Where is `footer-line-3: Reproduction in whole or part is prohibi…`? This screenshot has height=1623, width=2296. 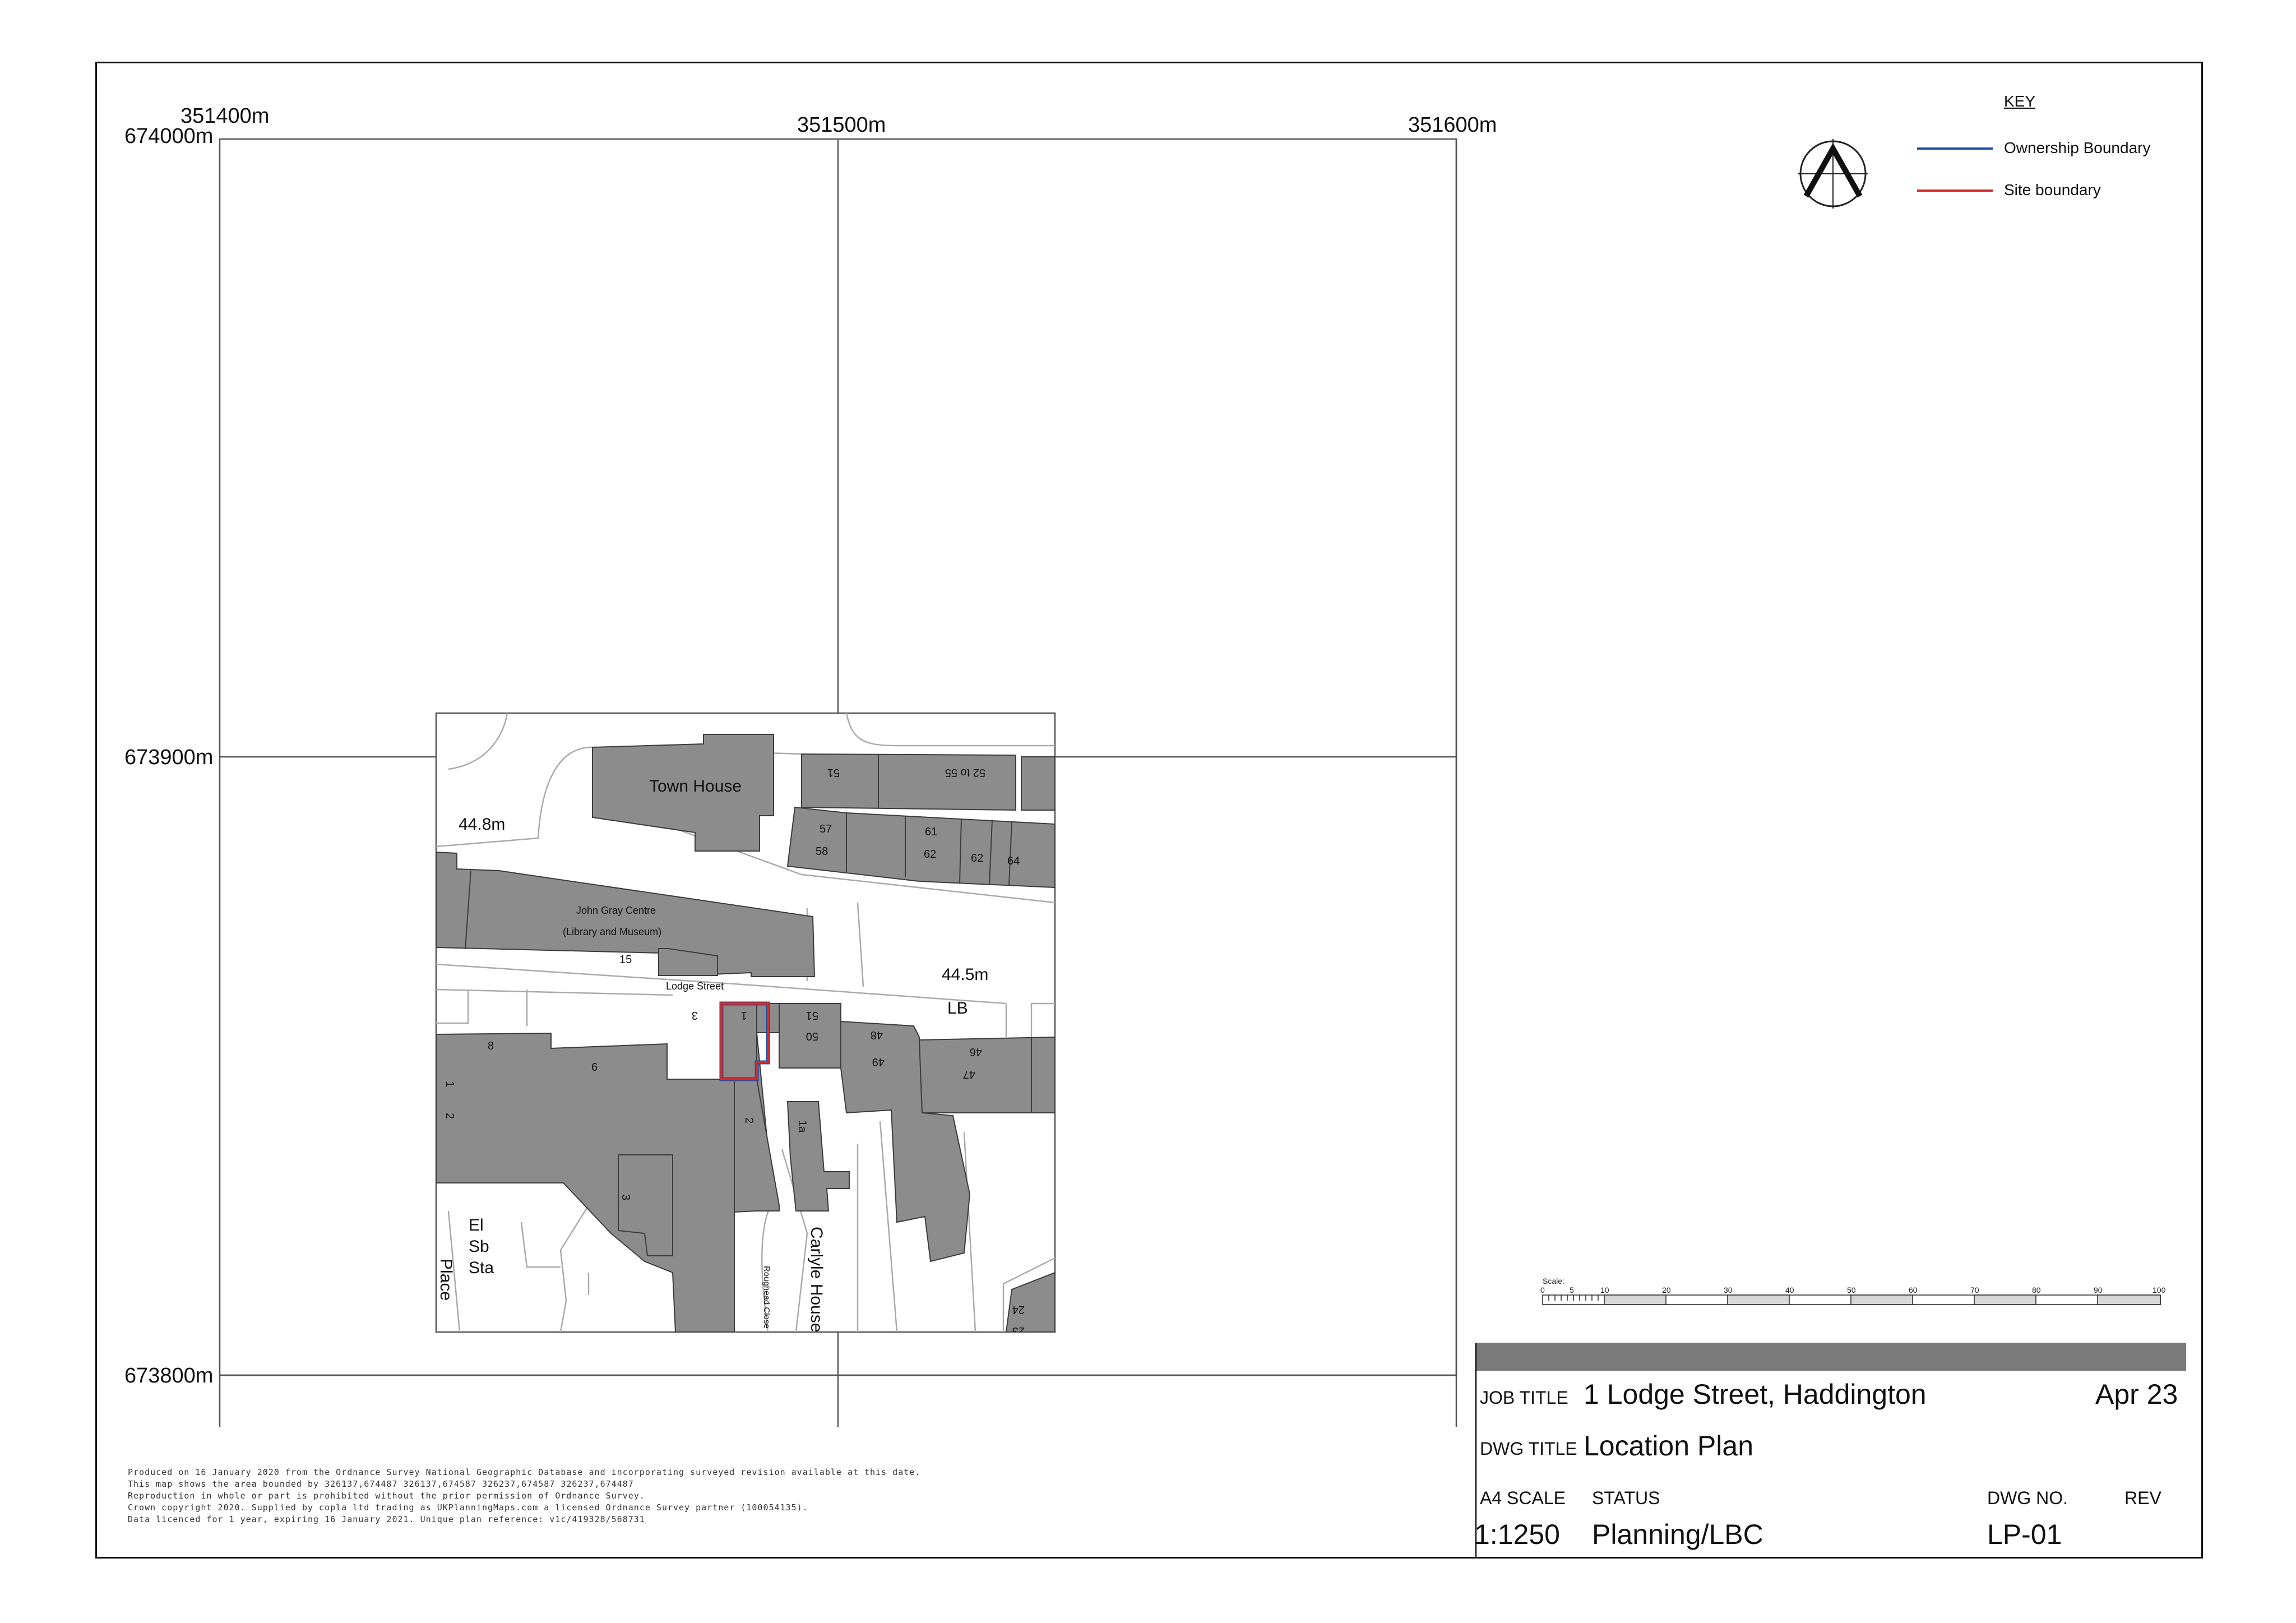 footer-line-3: Reproduction in whole or part is prohibi… is located at coordinates (386, 1496).